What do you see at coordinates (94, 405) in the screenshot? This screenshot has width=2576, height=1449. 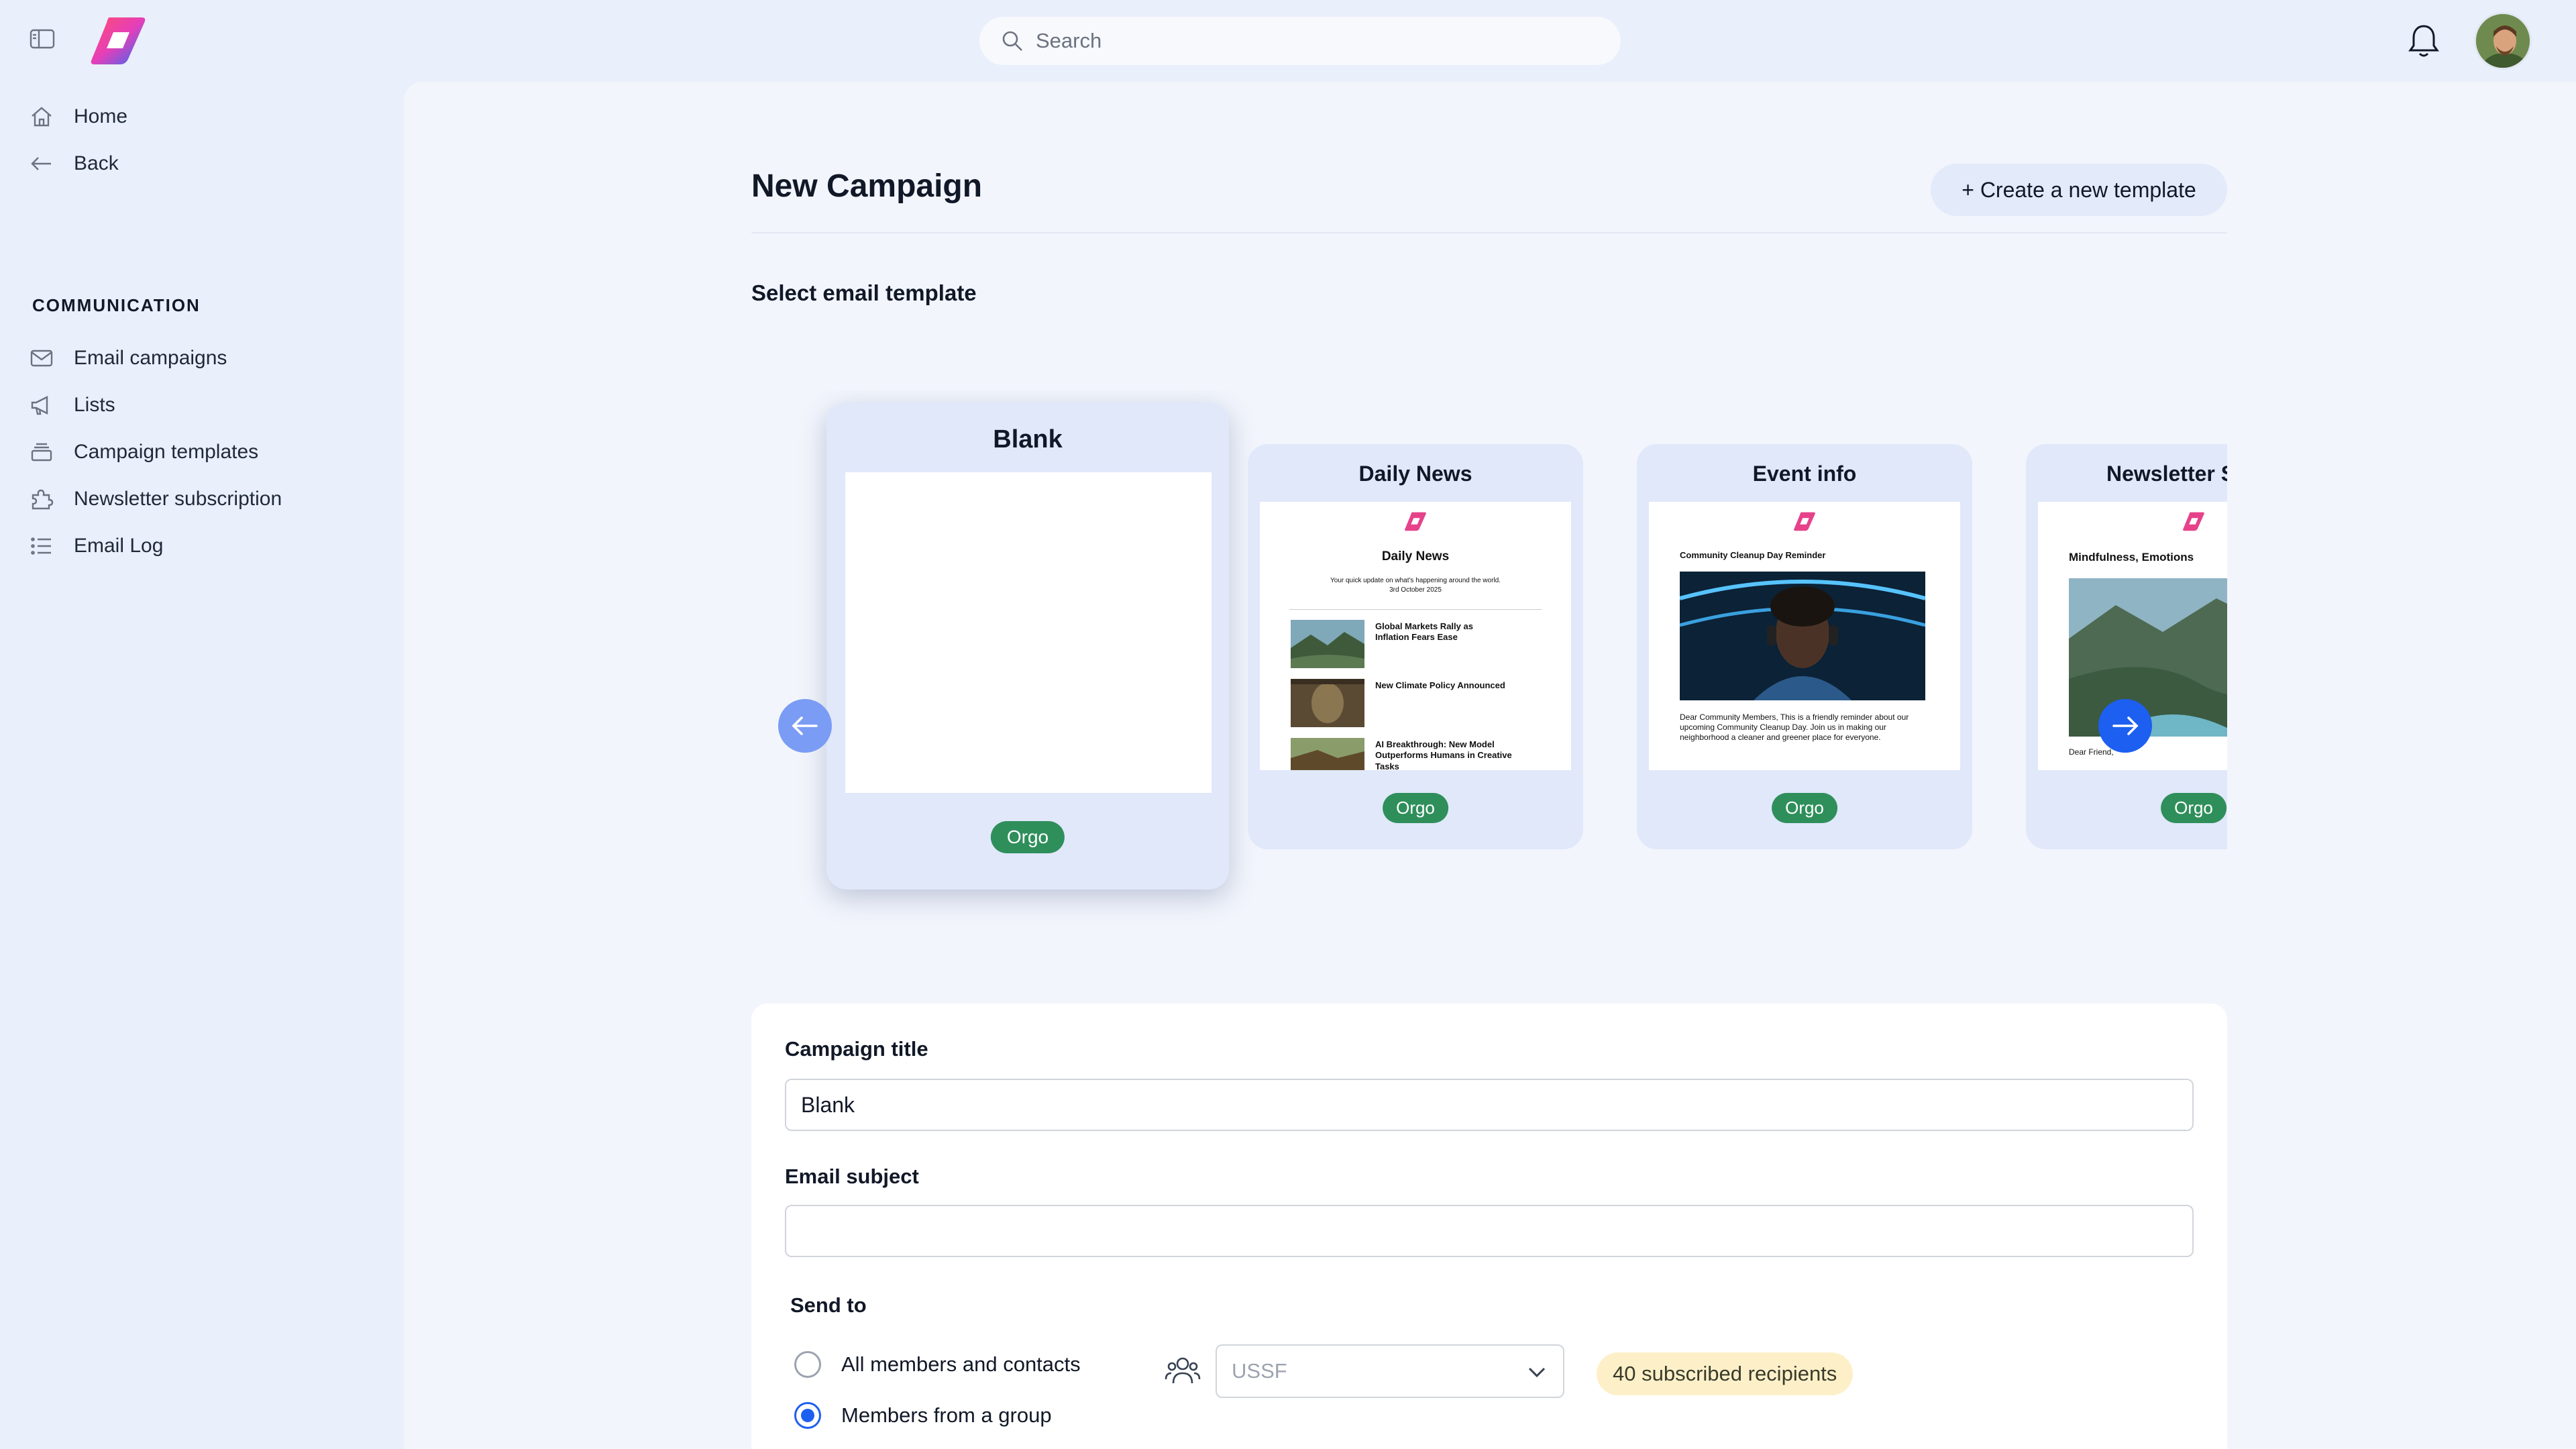 I see `sidebar-item-label: Lists` at bounding box center [94, 405].